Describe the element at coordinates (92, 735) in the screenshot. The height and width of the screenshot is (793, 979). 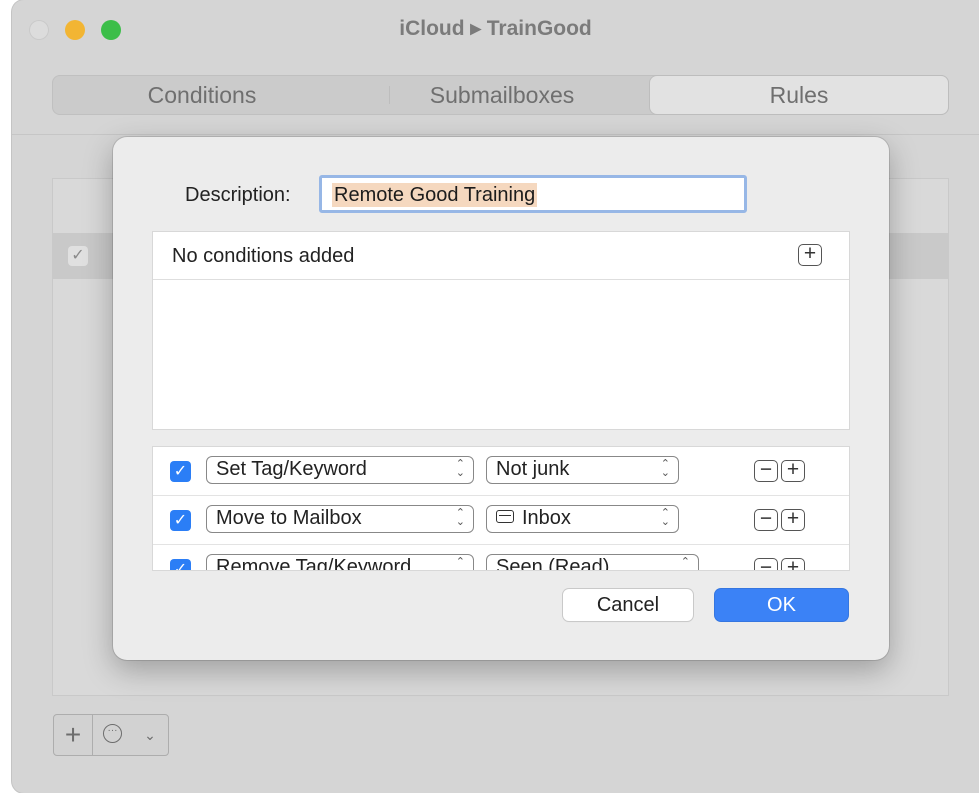
I see `controls-divider` at that location.